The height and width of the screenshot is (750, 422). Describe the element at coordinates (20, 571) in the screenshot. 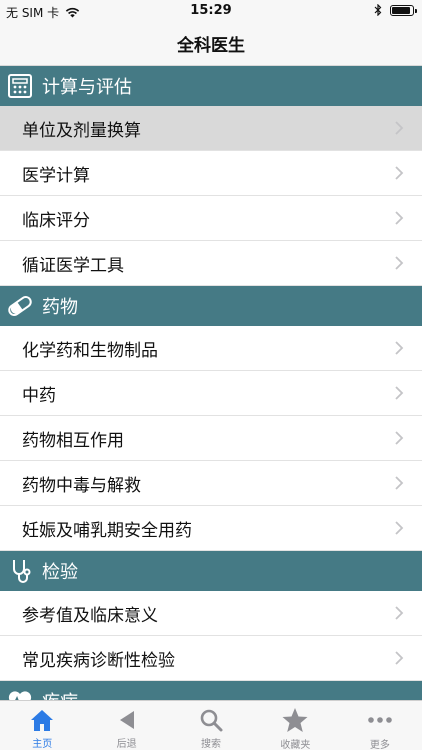

I see `stethoscope-icon` at that location.